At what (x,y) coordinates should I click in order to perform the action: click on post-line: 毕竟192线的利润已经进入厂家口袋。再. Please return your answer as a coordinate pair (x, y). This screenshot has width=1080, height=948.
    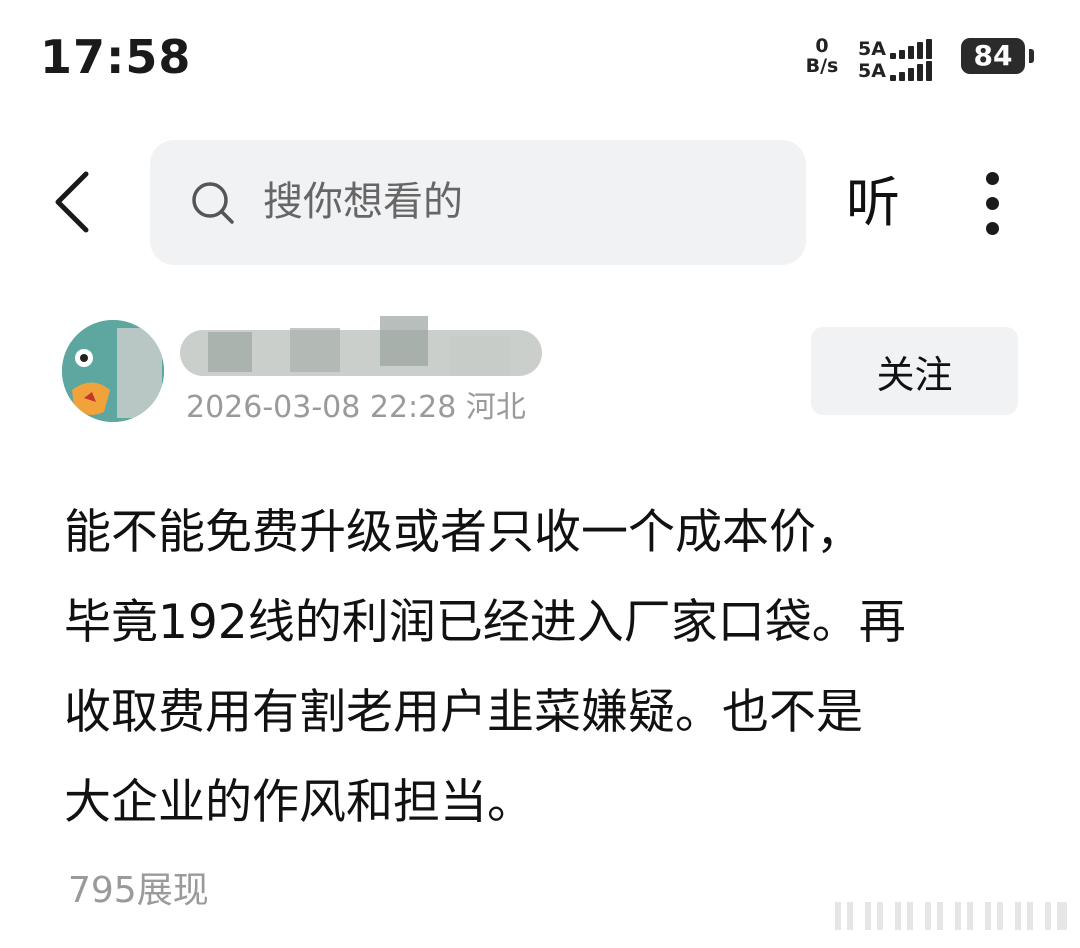
    Looking at the image, I should click on (485, 622).